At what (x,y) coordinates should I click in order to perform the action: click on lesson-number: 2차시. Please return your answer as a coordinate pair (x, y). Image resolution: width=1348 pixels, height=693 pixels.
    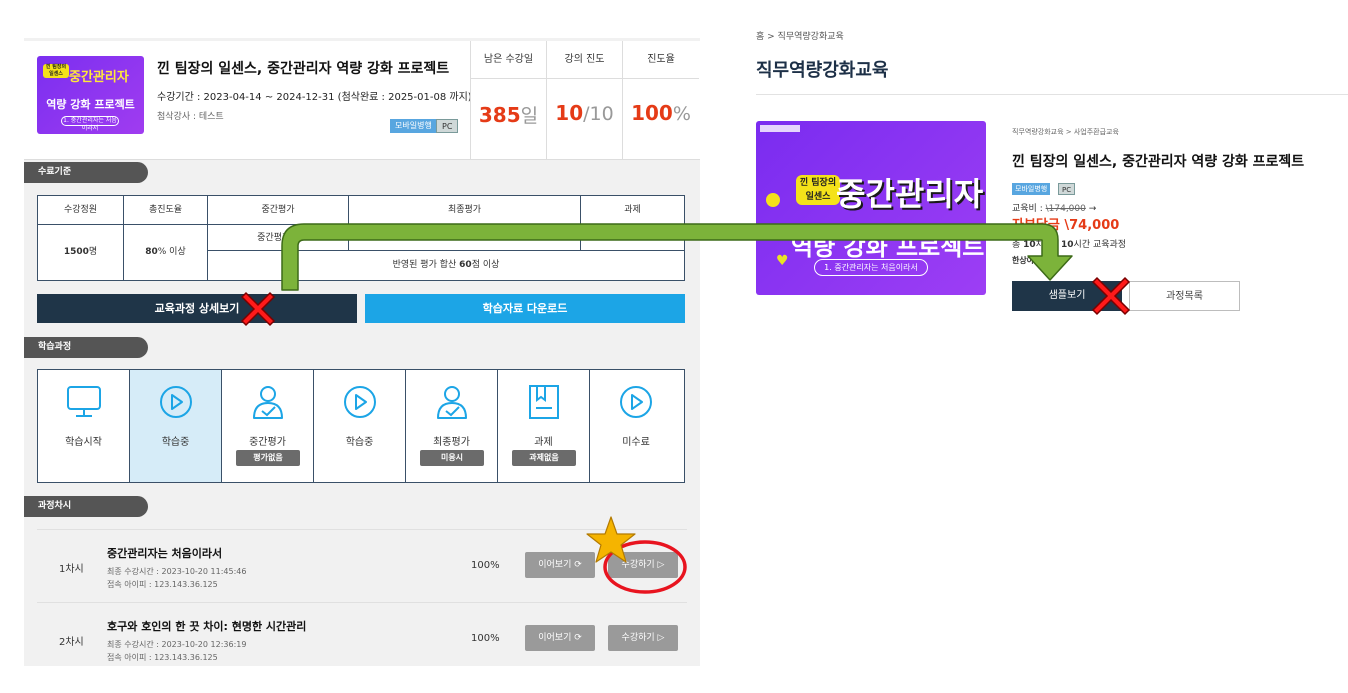
    Looking at the image, I should click on (71, 642).